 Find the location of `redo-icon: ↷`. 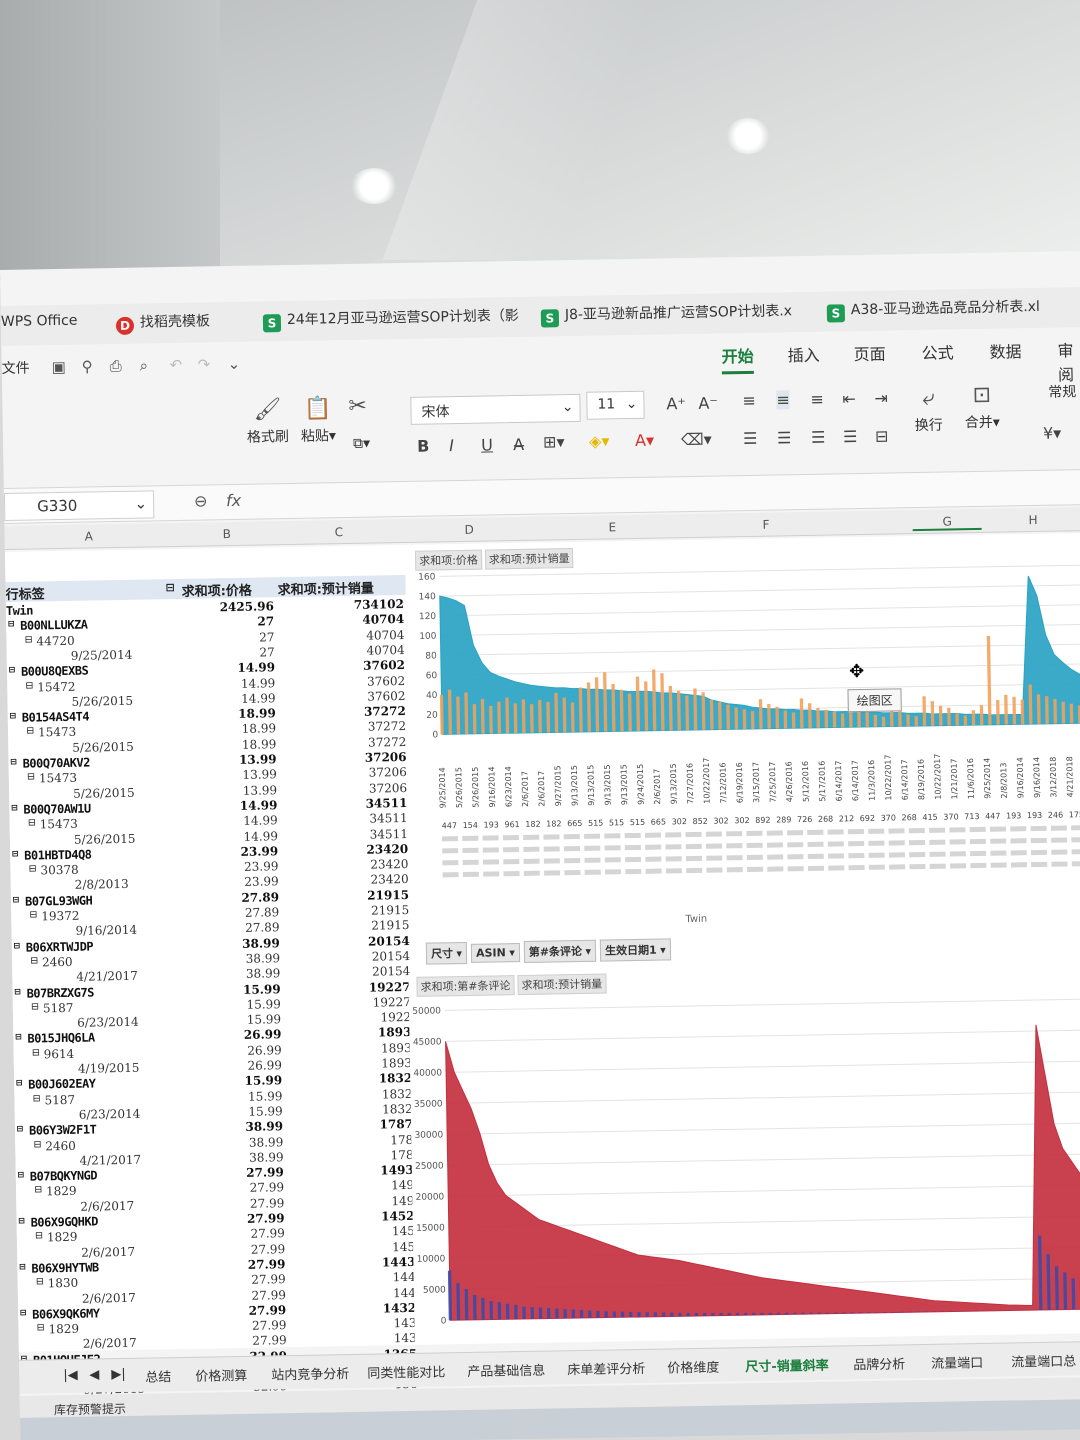

redo-icon: ↷ is located at coordinates (204, 364).